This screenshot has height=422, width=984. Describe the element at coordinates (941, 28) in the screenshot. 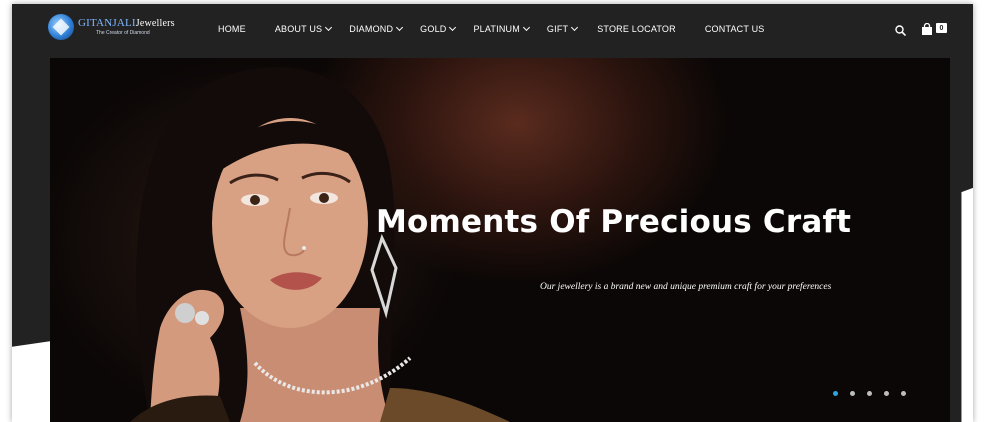

I see `cart-count-badge: 0` at that location.